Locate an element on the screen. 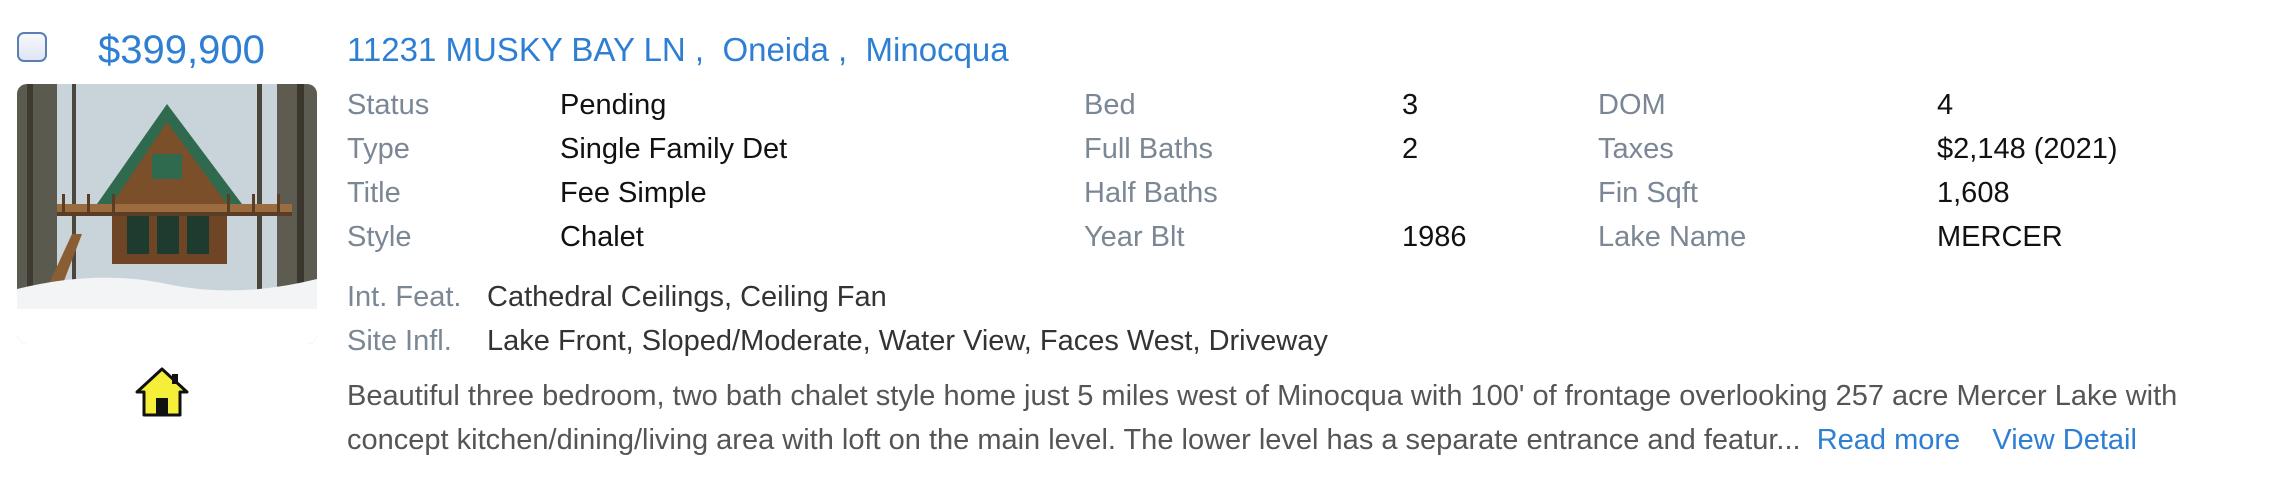 Image resolution: width=2286 pixels, height=492 pixels. listing-photo is located at coordinates (167, 214).